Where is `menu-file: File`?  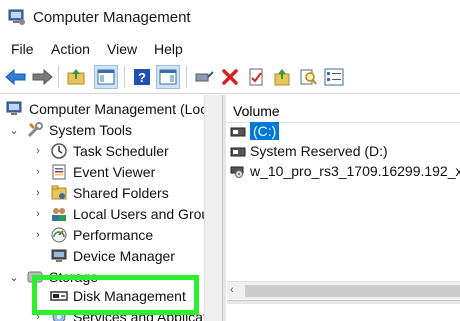
menu-file: File is located at coordinates (22, 49).